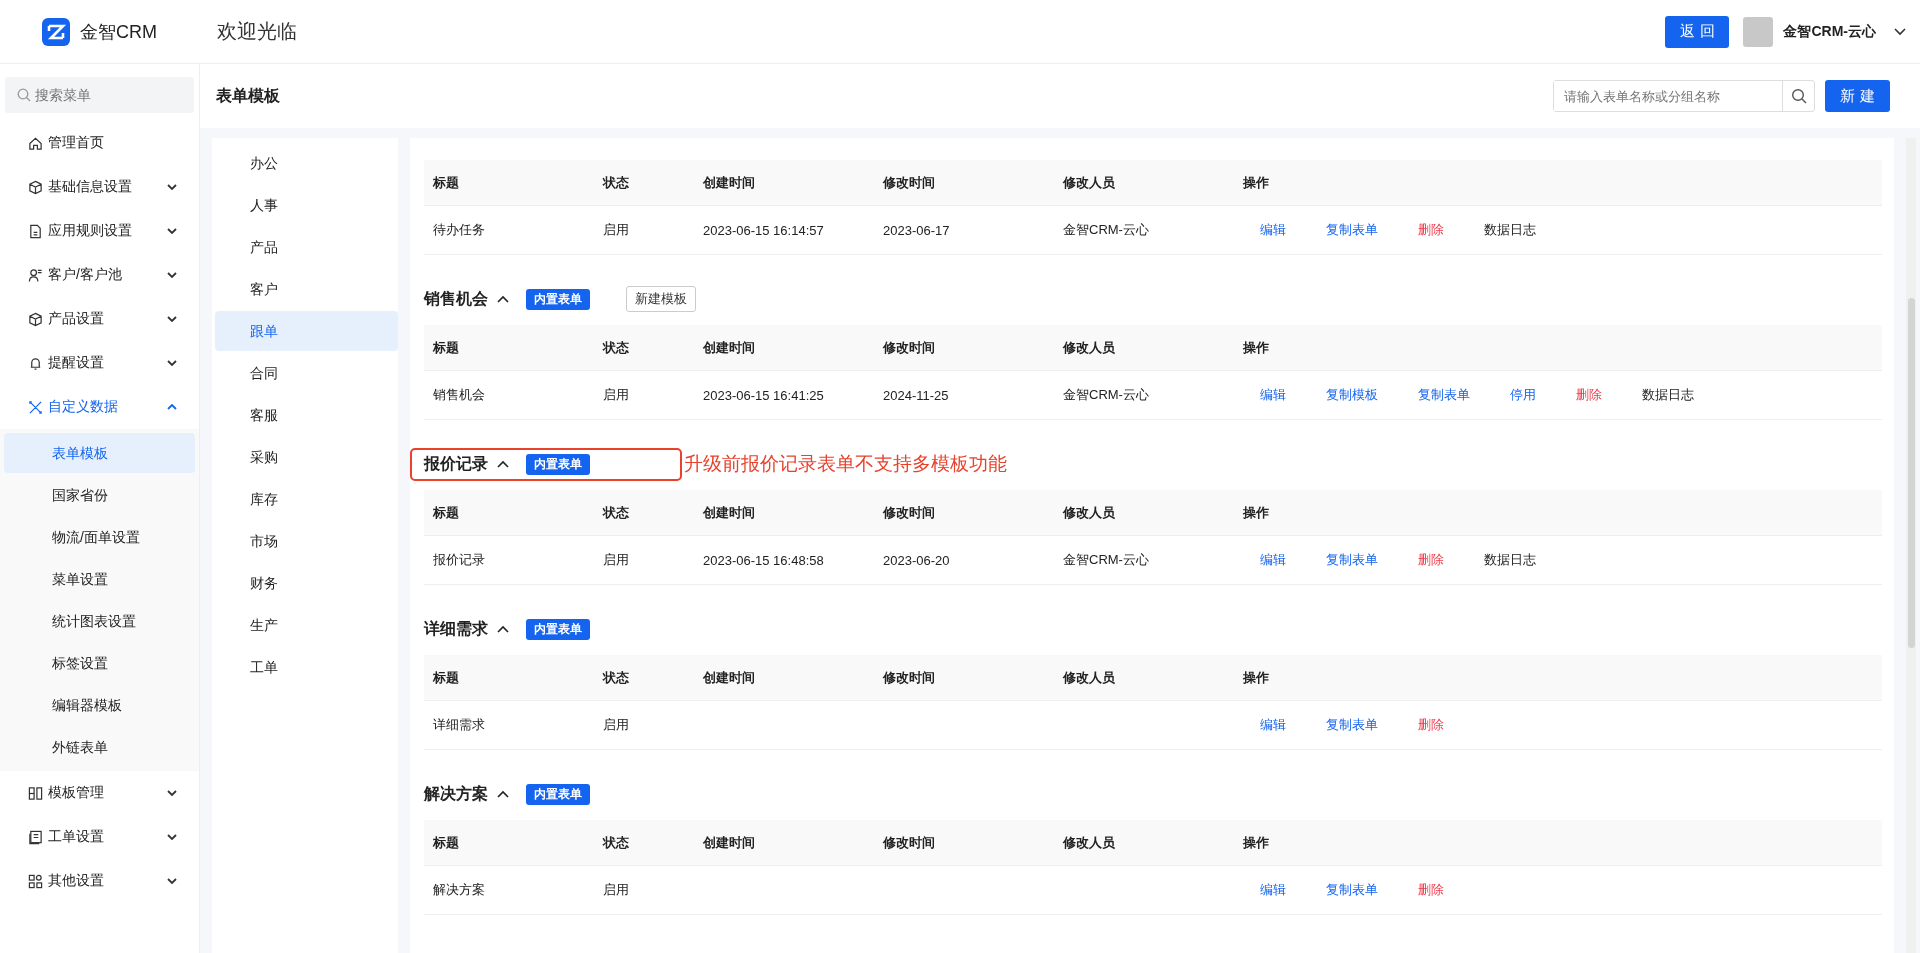  What do you see at coordinates (1911, 473) in the screenshot?
I see `scrollbar-thumb` at bounding box center [1911, 473].